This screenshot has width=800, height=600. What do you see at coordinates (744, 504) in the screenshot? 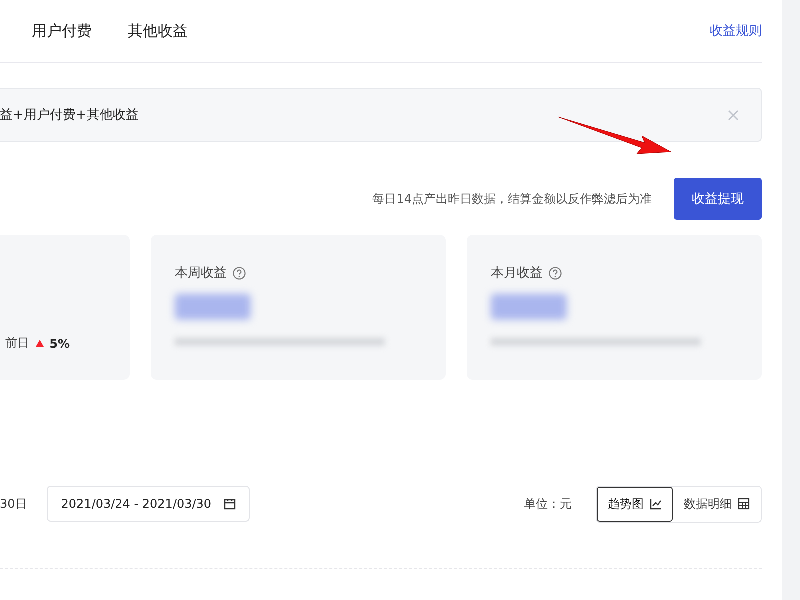
I see `table-icon` at bounding box center [744, 504].